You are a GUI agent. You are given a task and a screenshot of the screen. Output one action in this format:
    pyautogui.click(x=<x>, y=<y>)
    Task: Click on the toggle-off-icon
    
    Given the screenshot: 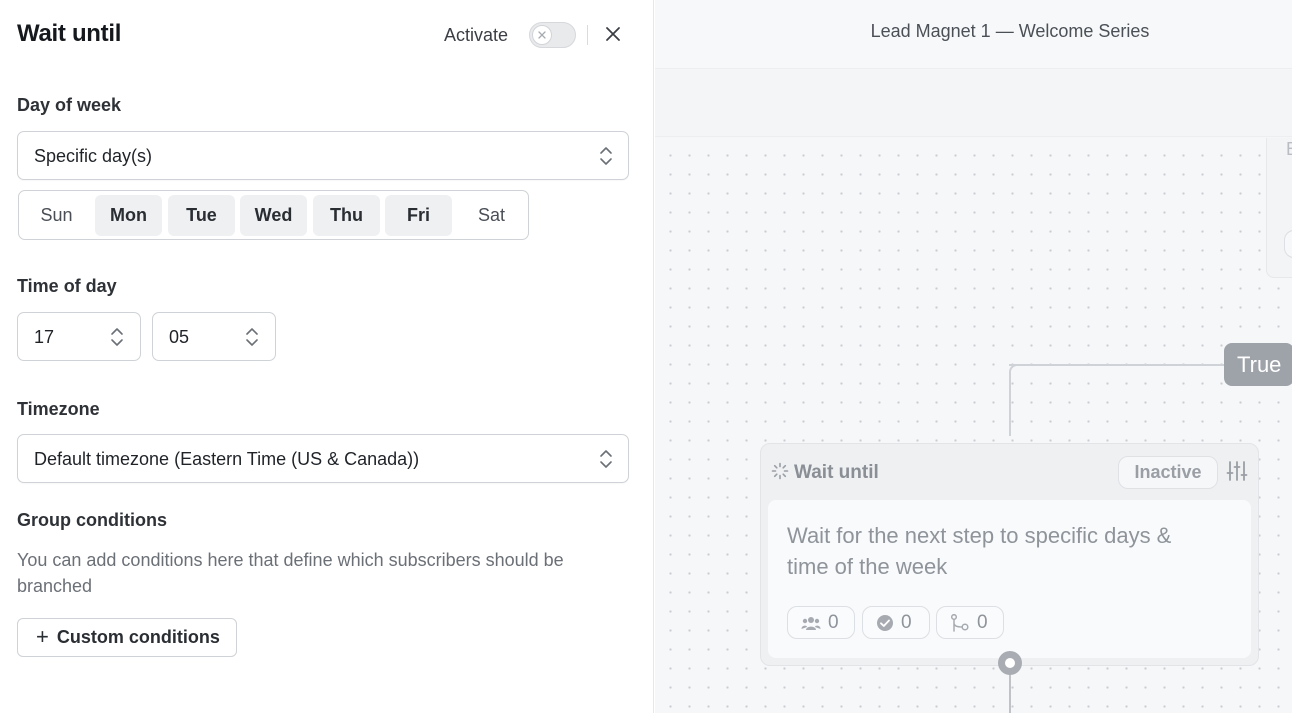 What is the action you would take?
    pyautogui.click(x=542, y=35)
    